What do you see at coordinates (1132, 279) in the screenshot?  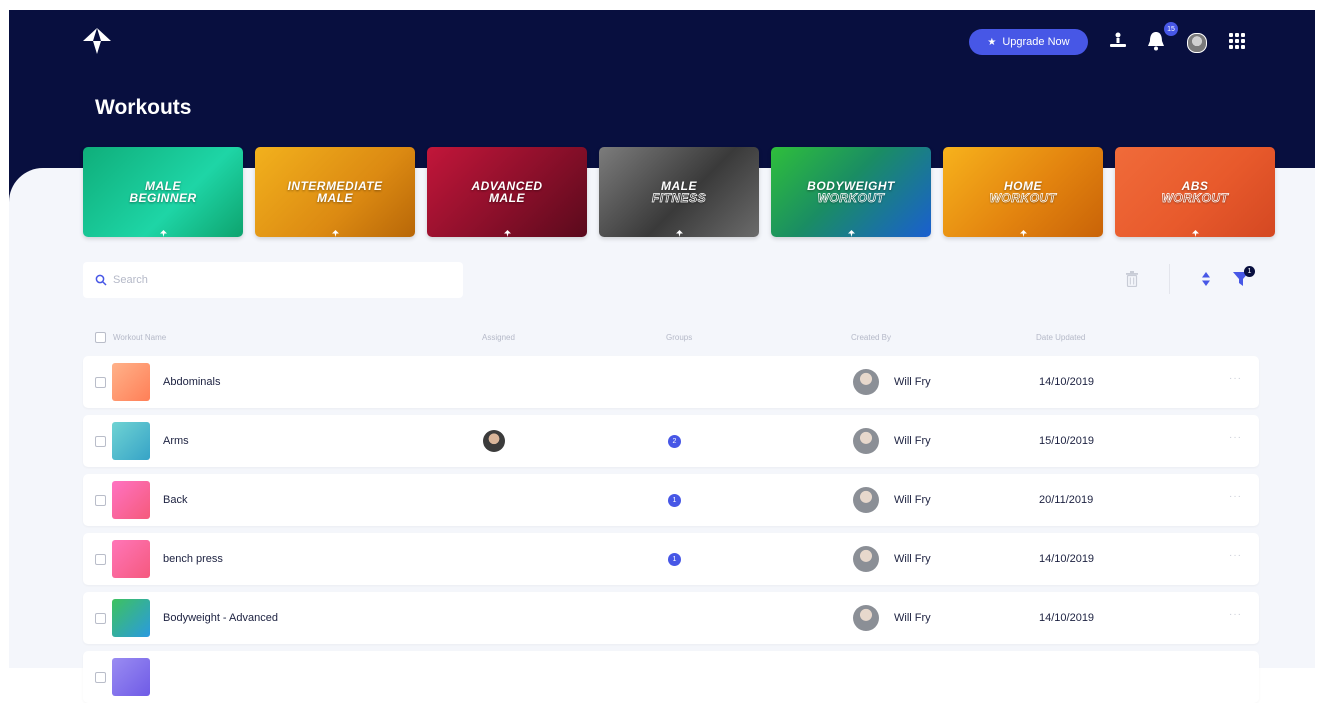 I see `trash-icon` at bounding box center [1132, 279].